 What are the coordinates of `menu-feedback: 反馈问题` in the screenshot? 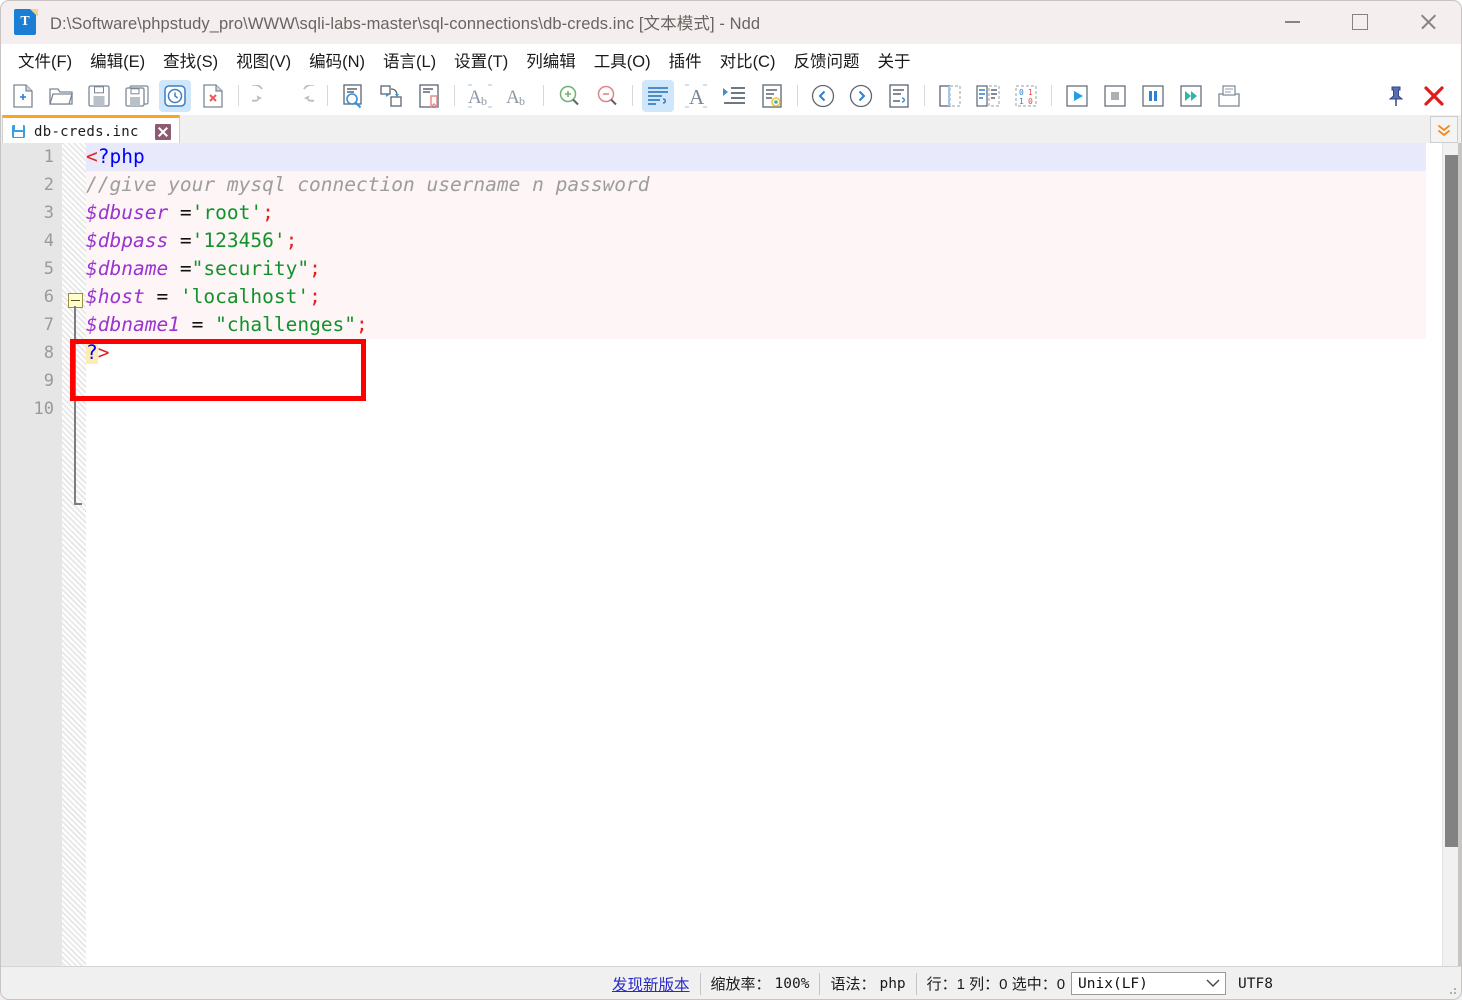 It's located at (826, 60).